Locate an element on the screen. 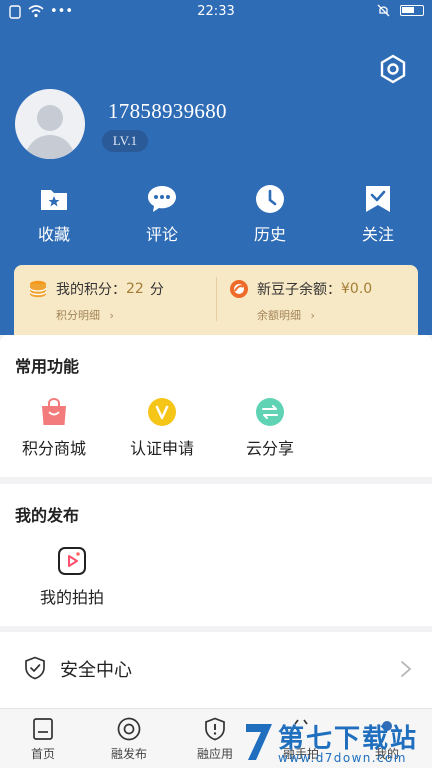 The width and height of the screenshot is (432, 768). function-points-mall: 积分商城 is located at coordinates (54, 428).